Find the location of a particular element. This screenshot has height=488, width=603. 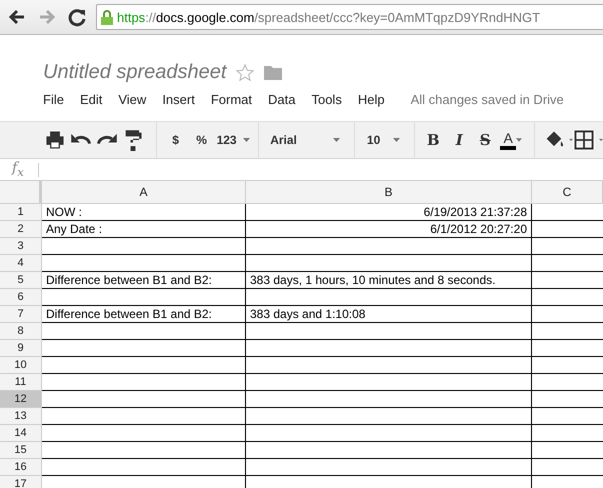

borders-icon is located at coordinates (583, 140).